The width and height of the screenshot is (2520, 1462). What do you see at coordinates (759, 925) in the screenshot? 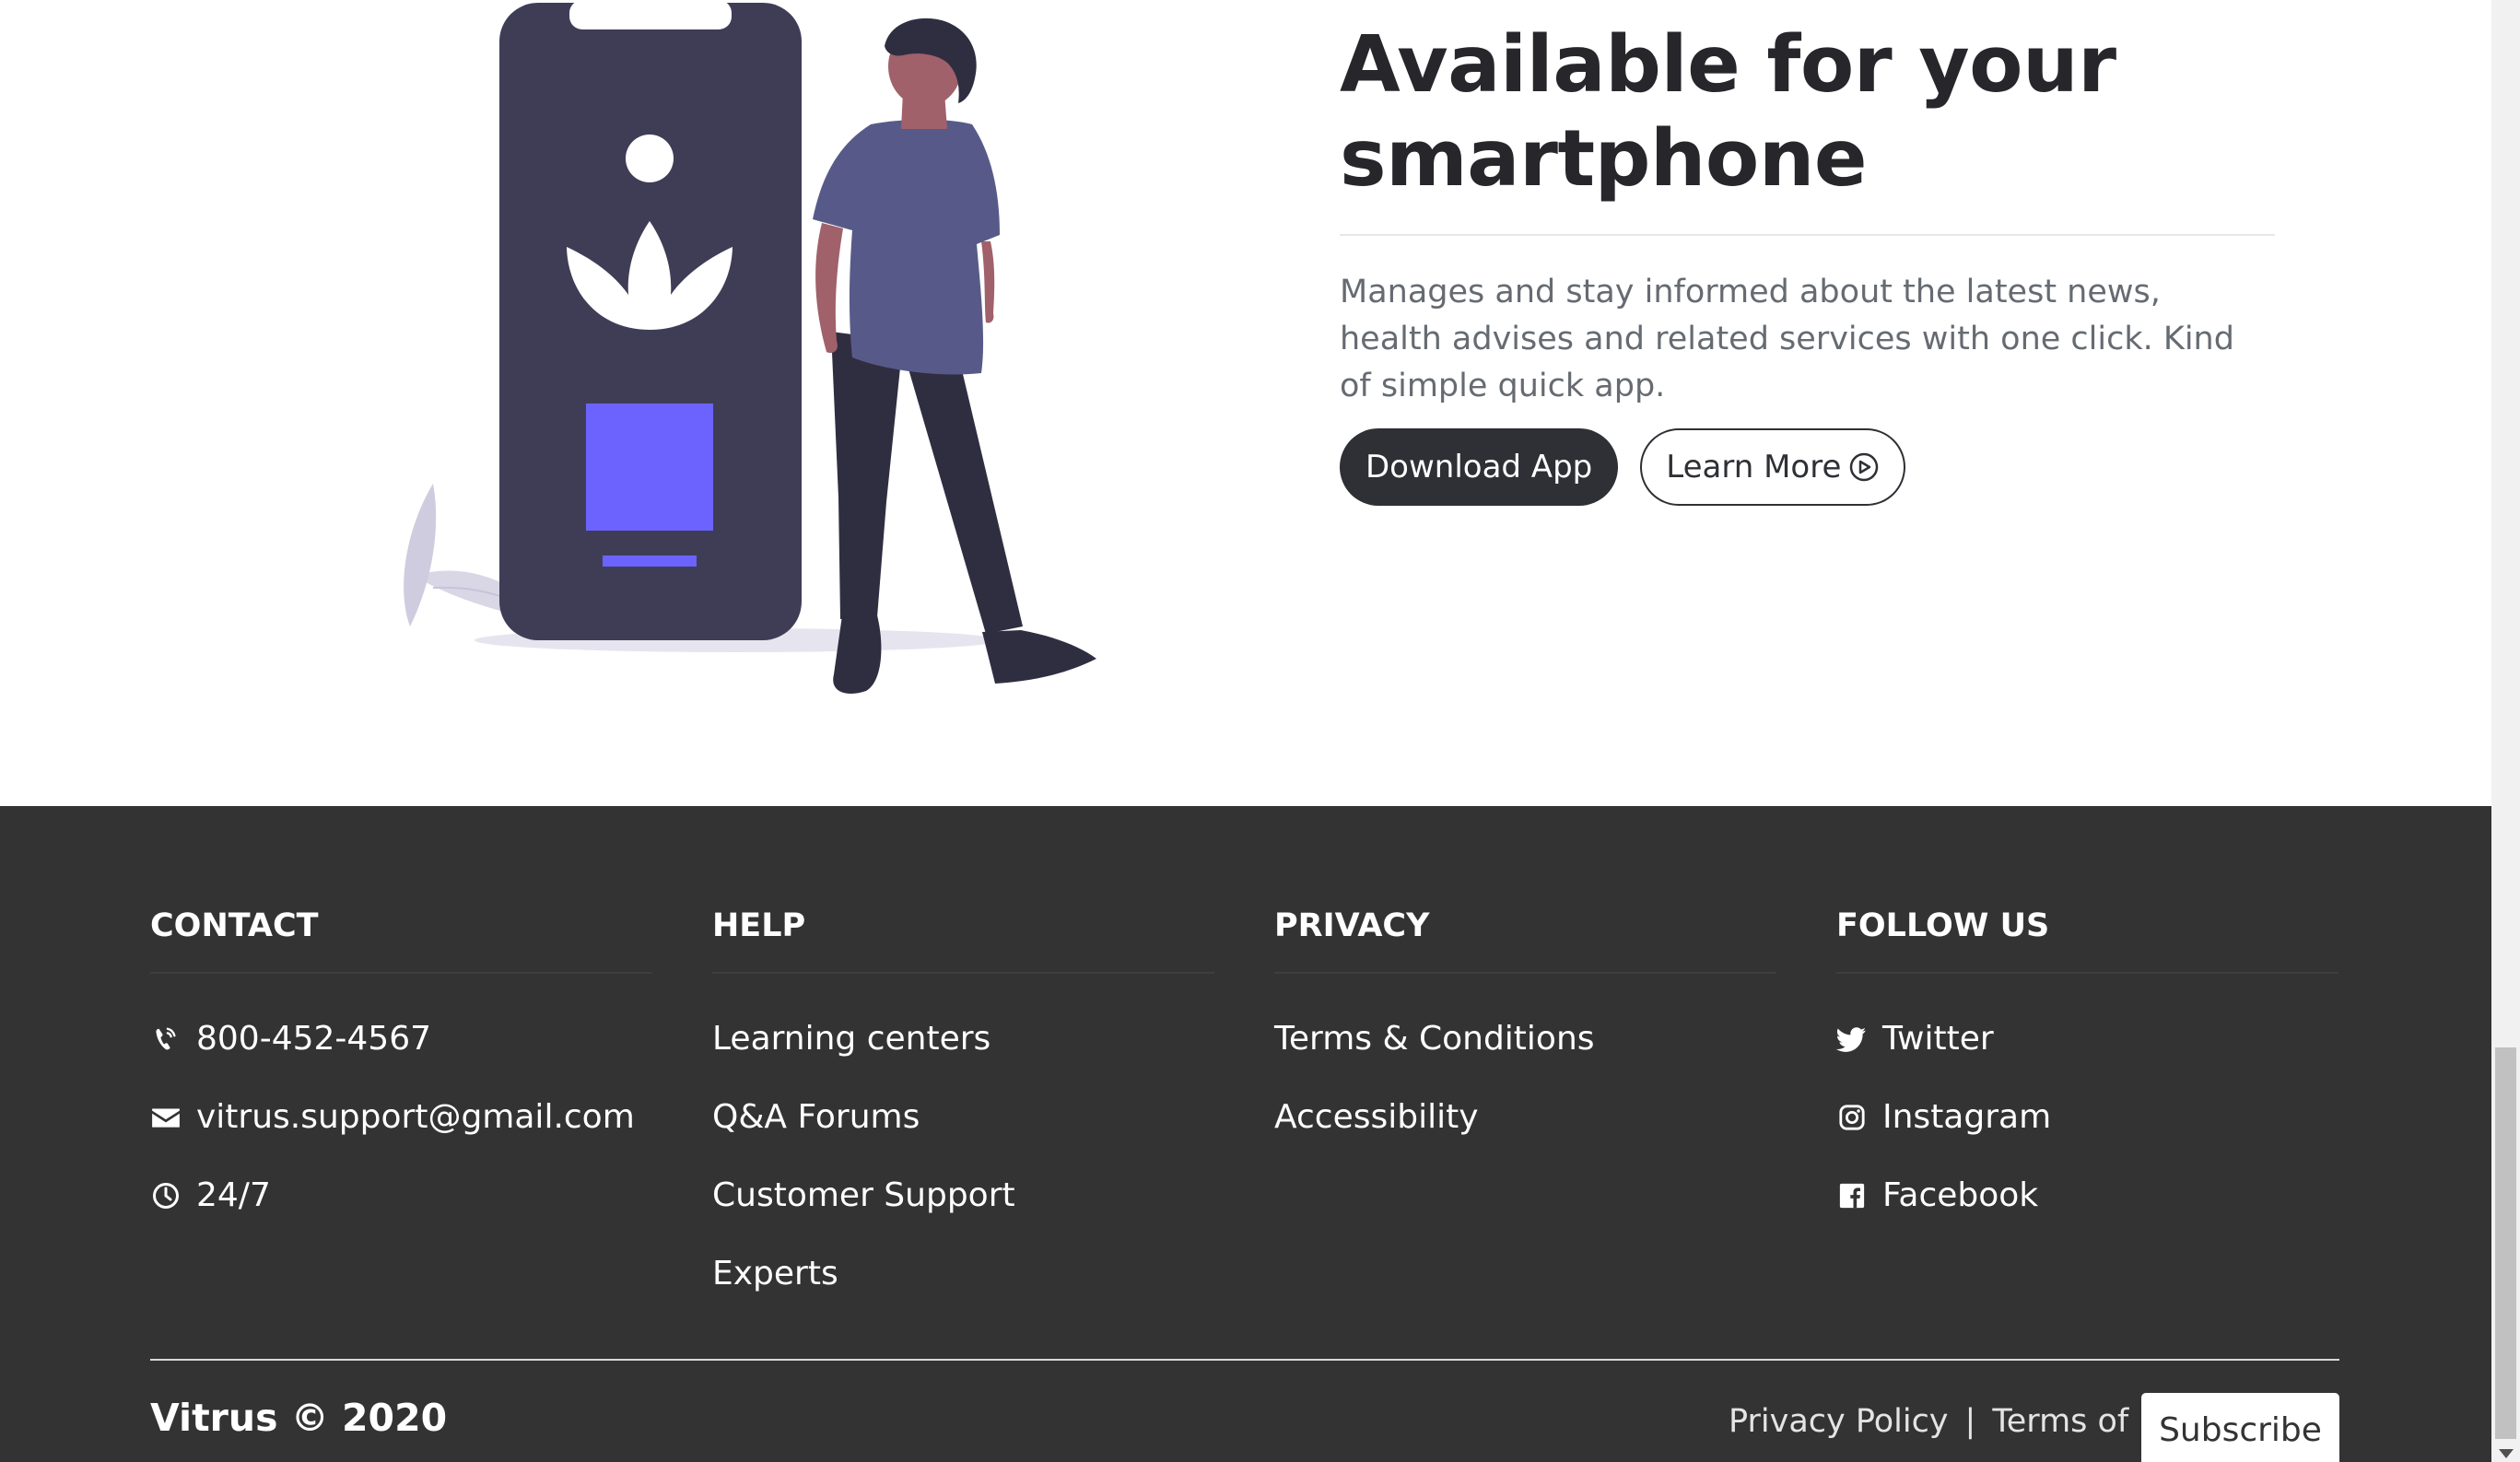
I see `help-heading: HELP` at bounding box center [759, 925].